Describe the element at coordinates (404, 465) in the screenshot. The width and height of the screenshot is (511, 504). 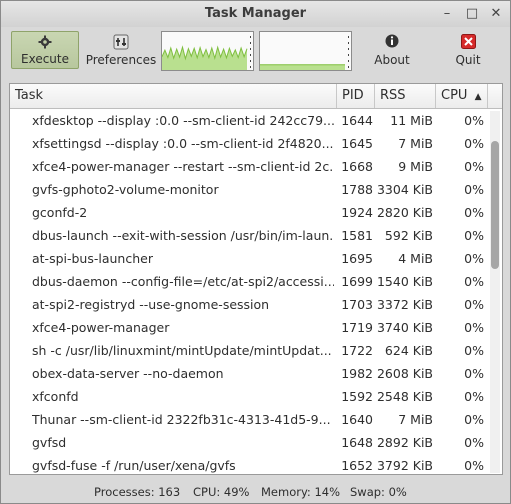
I see `process-rss: 3792 KiB` at that location.